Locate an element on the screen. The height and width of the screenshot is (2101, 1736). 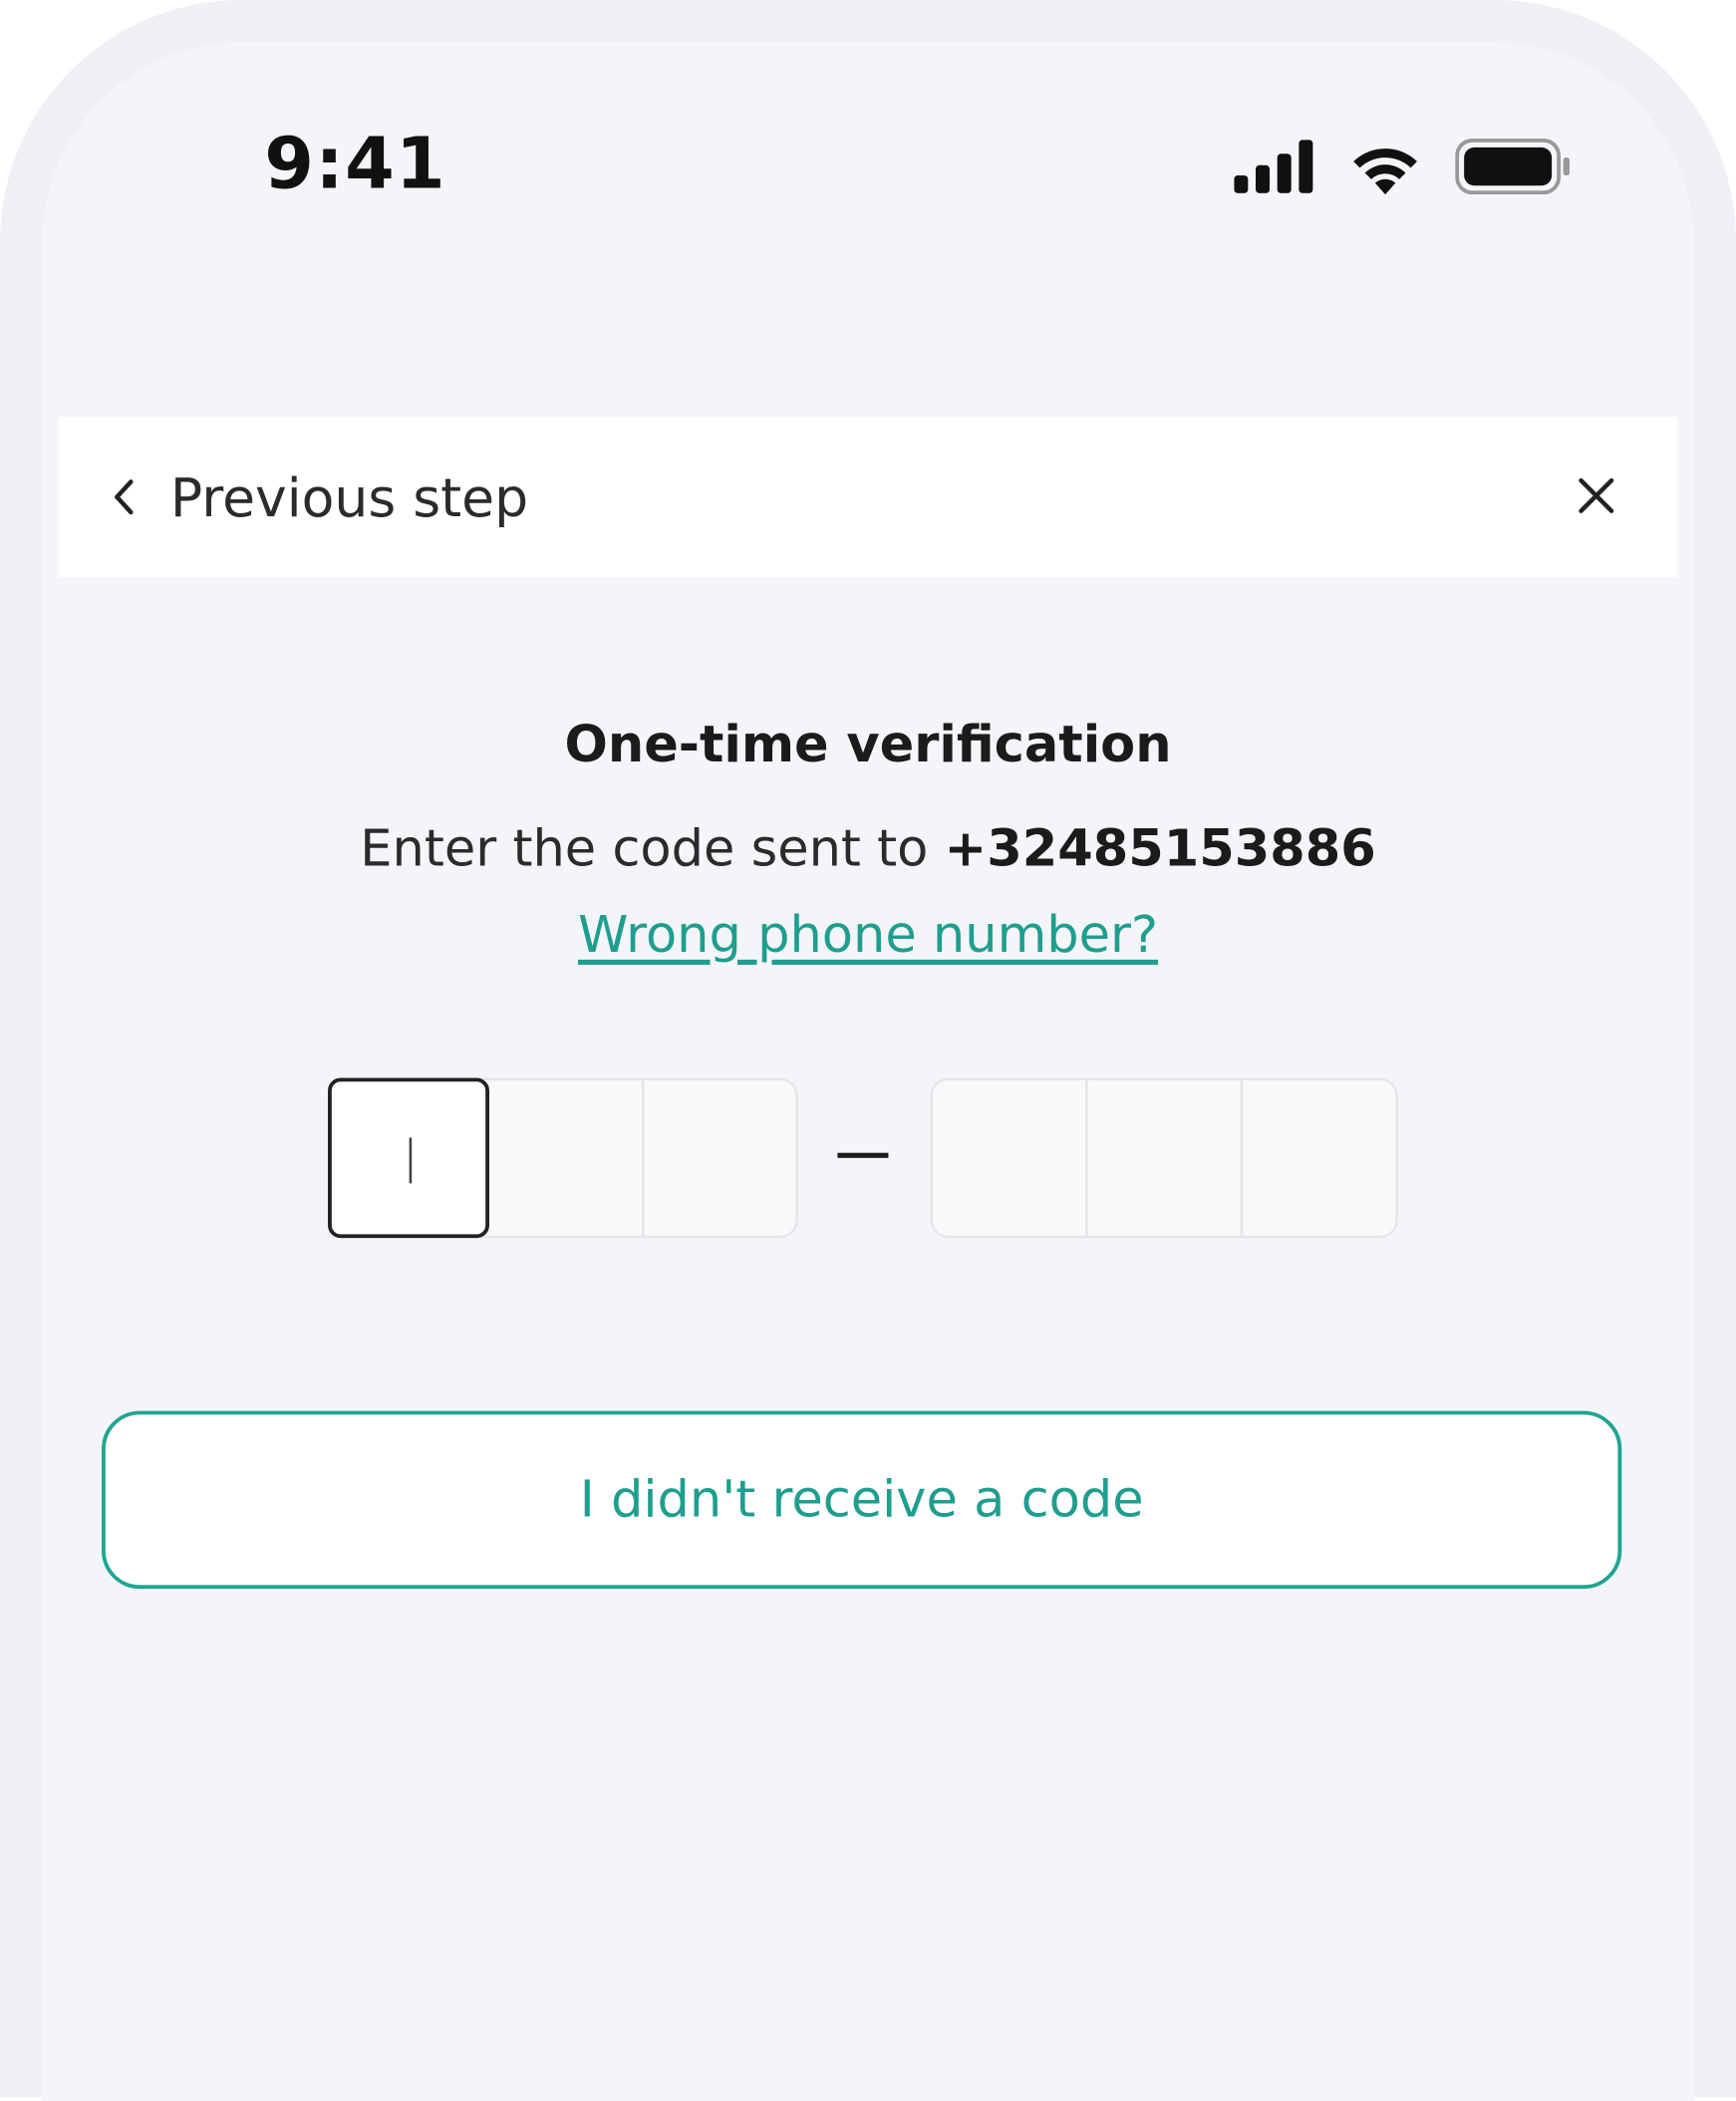
close-button is located at coordinates (1596, 495).